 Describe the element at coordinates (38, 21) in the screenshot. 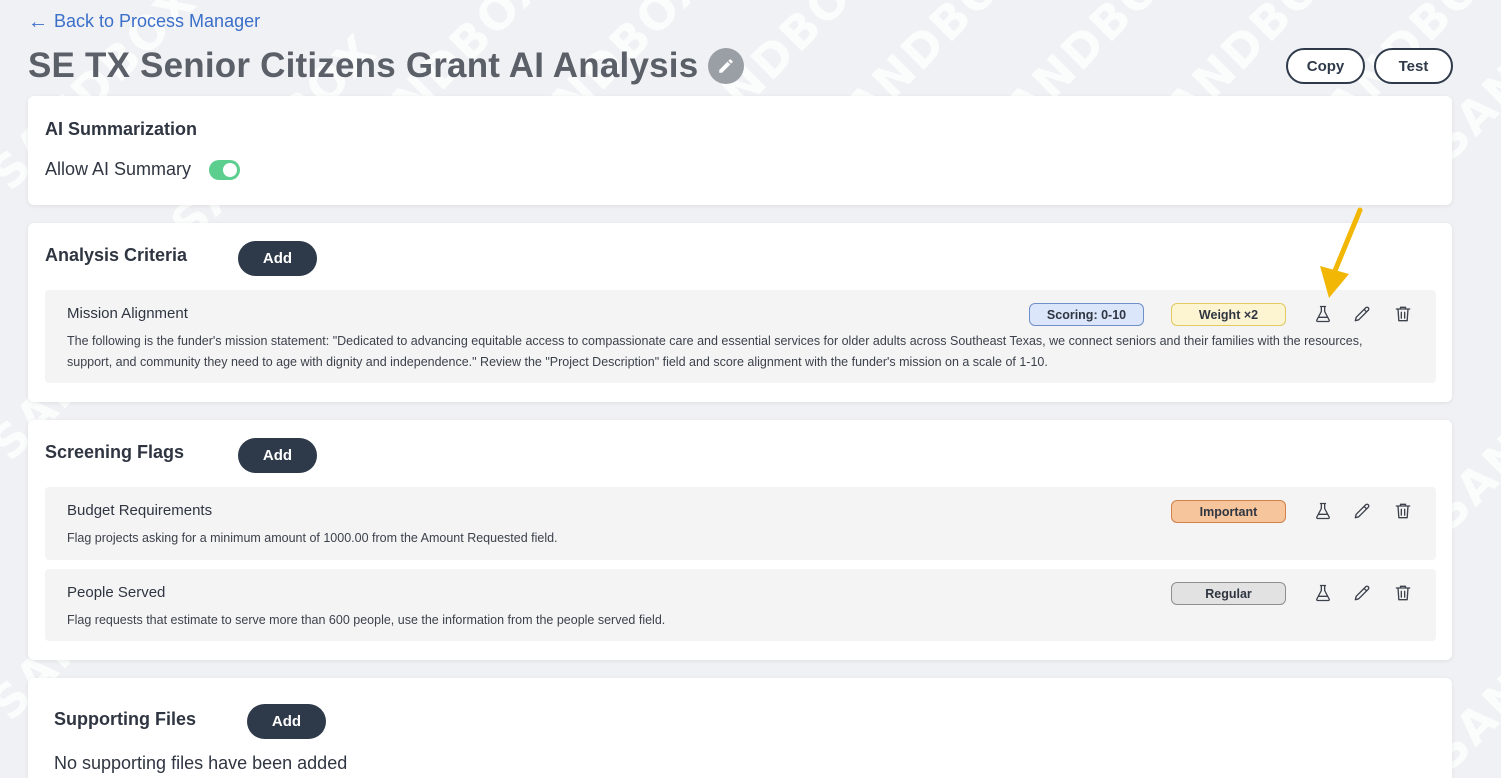

I see `arrow-left-icon: ←` at that location.